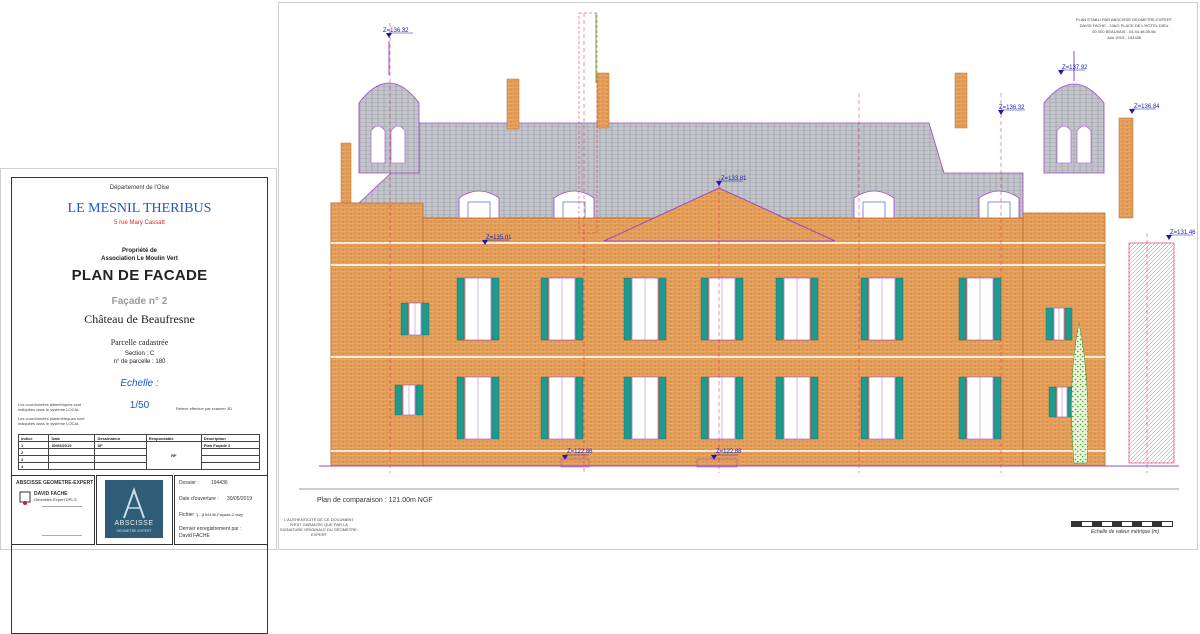 The width and height of the screenshot is (1200, 634). What do you see at coordinates (139, 223) in the screenshot?
I see `address-label: 5 rue Mary Cassatt` at bounding box center [139, 223].